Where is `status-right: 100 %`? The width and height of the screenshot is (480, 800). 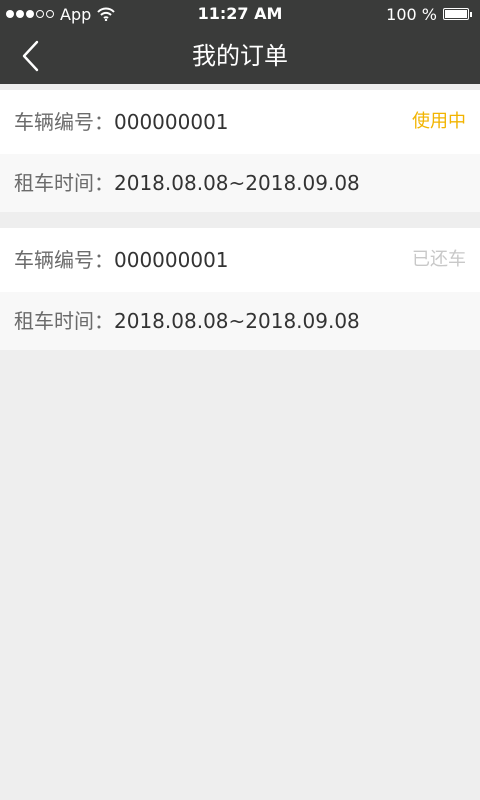 status-right: 100 % is located at coordinates (429, 14).